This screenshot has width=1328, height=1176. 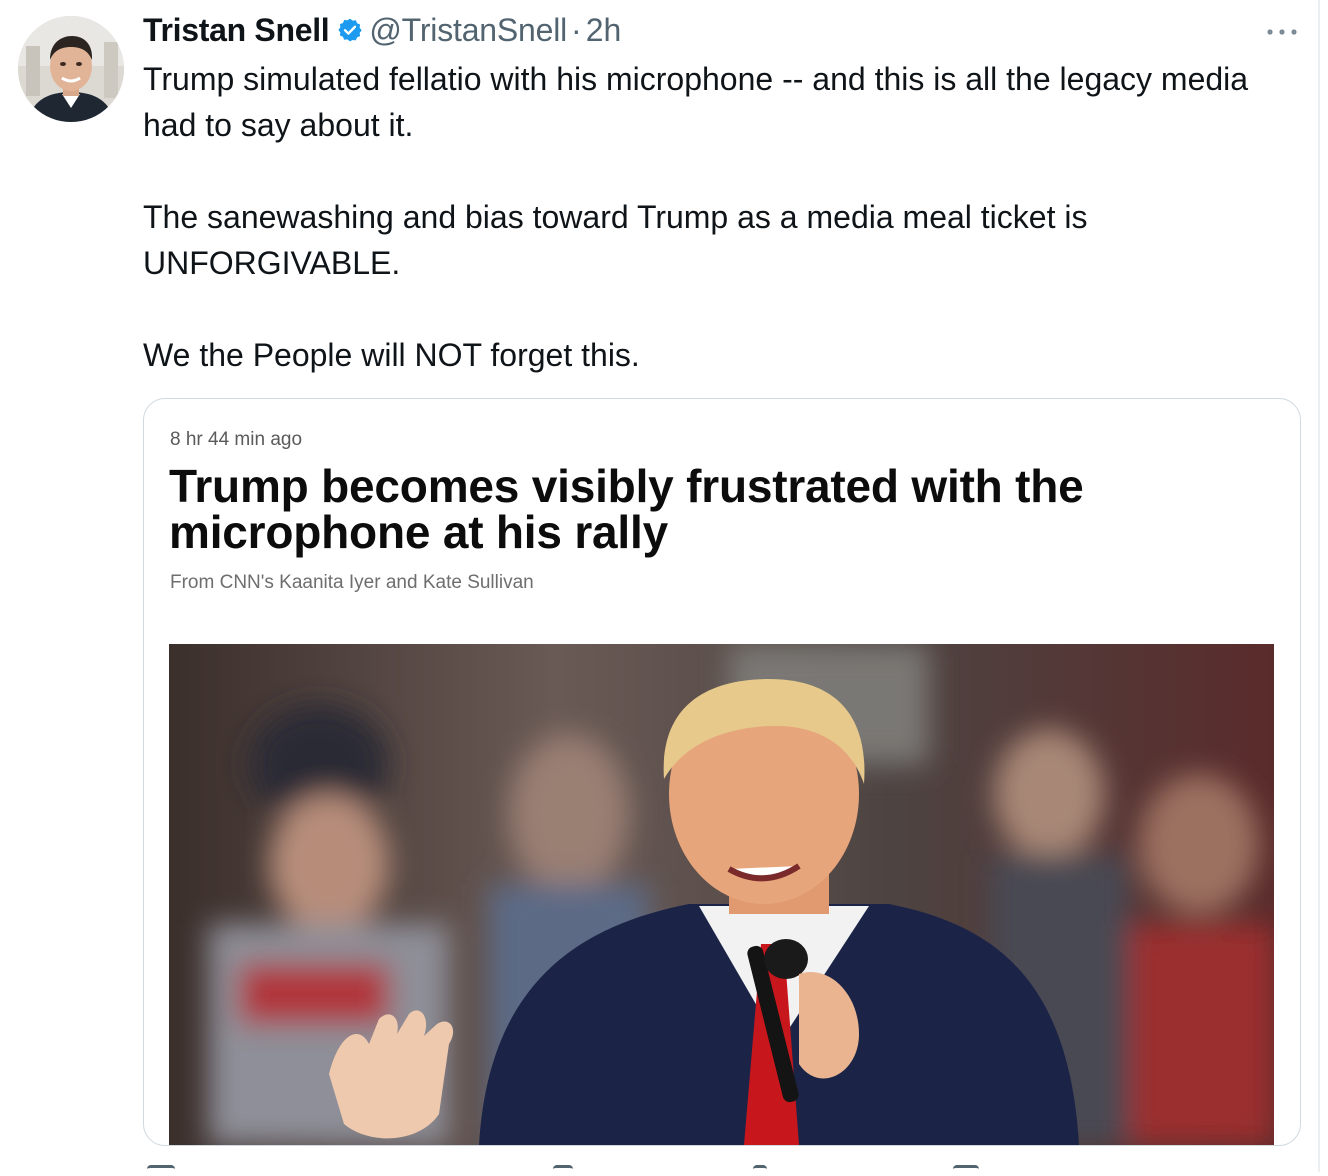 What do you see at coordinates (966, 1170) in the screenshot?
I see `views-icon` at bounding box center [966, 1170].